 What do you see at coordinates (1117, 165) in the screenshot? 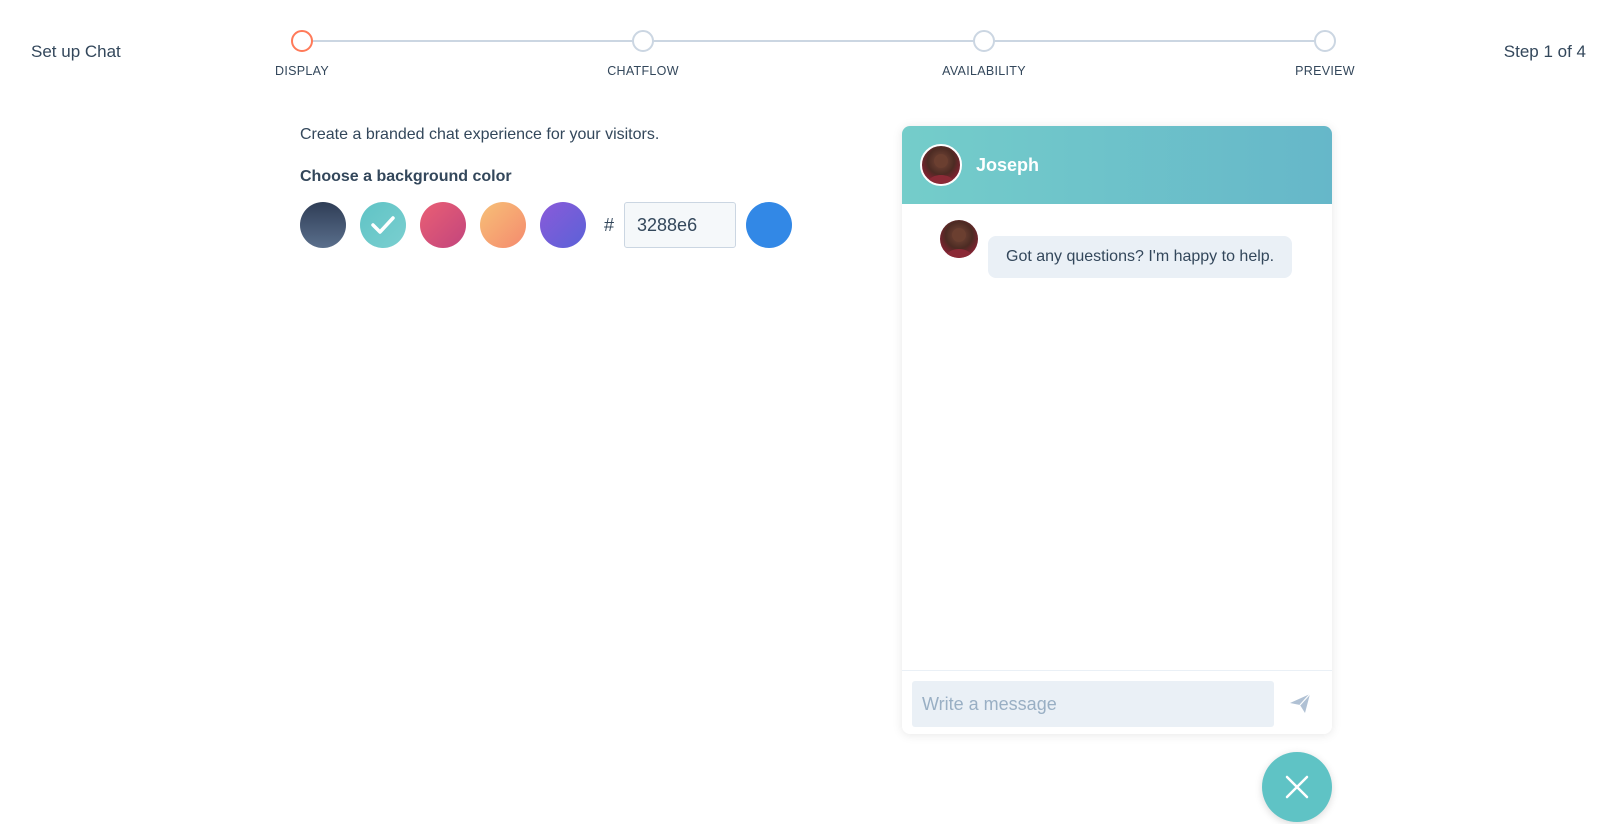
I see `chat-header: Joseph` at bounding box center [1117, 165].